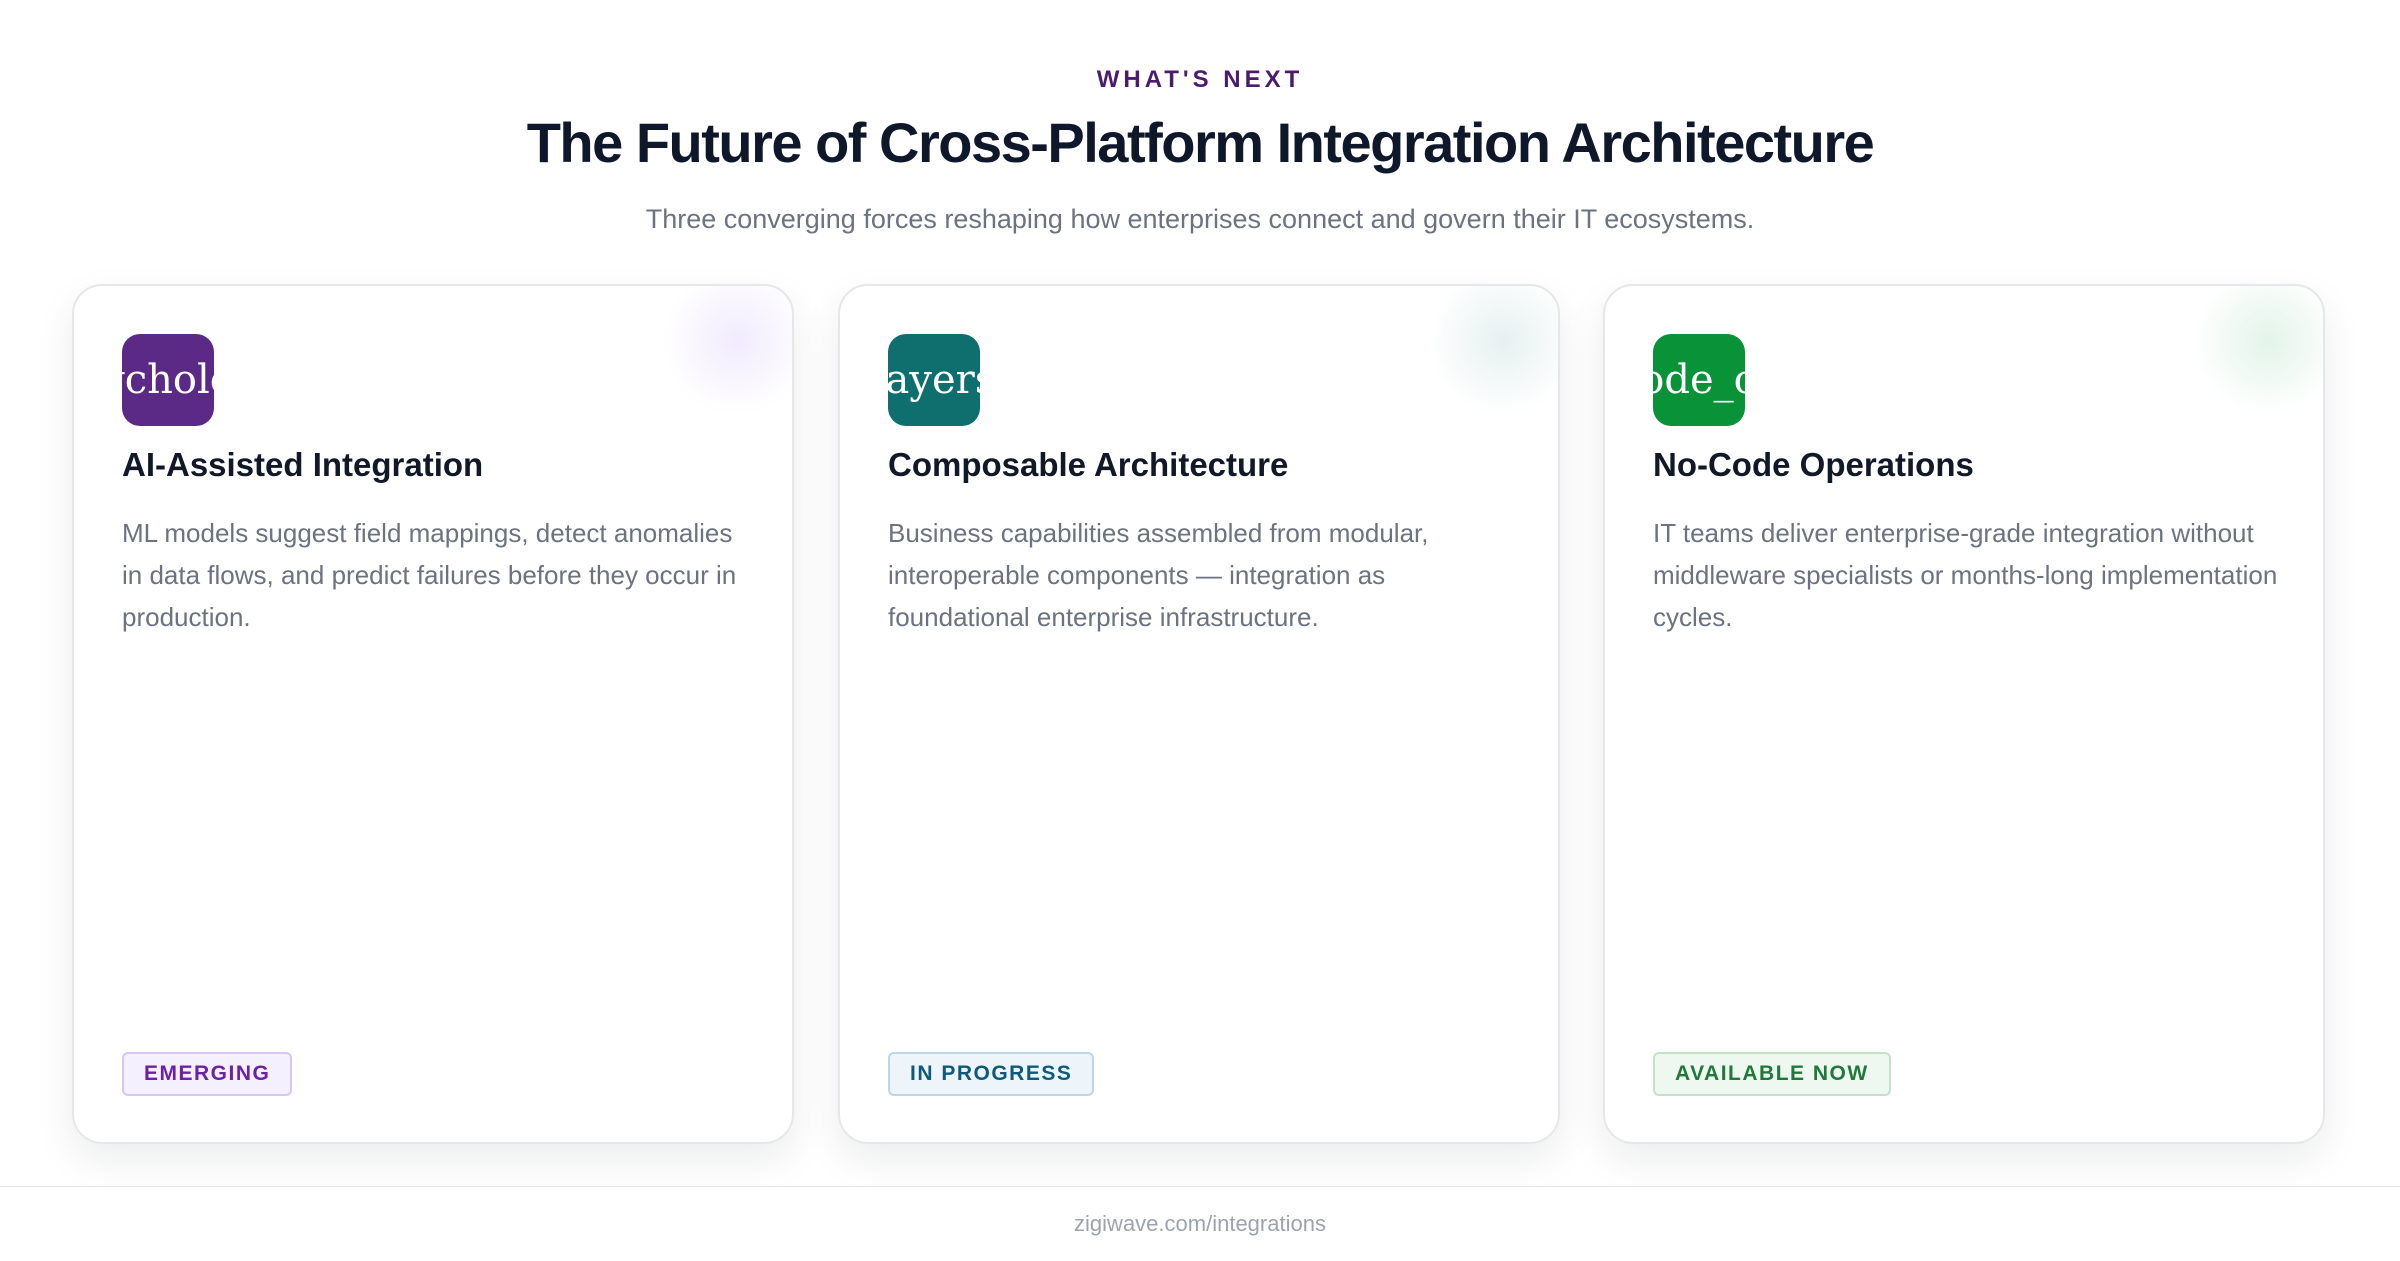  Describe the element at coordinates (207, 1074) in the screenshot. I see `status-badge: EMERGING` at that location.